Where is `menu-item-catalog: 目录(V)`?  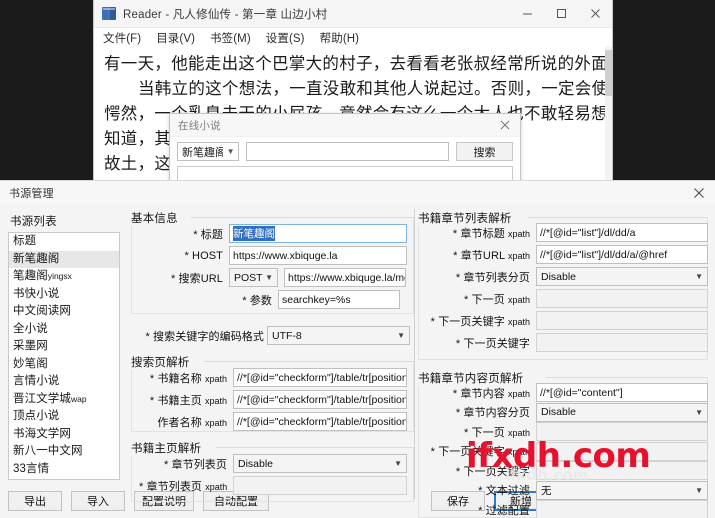 menu-item-catalog: 目录(V) is located at coordinates (175, 38).